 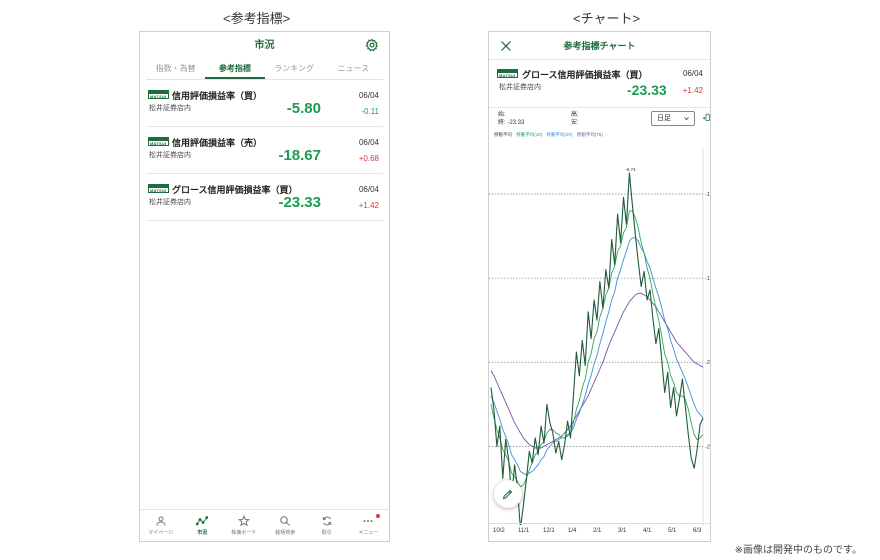 I want to click on person-icon, so click(x=161, y=521).